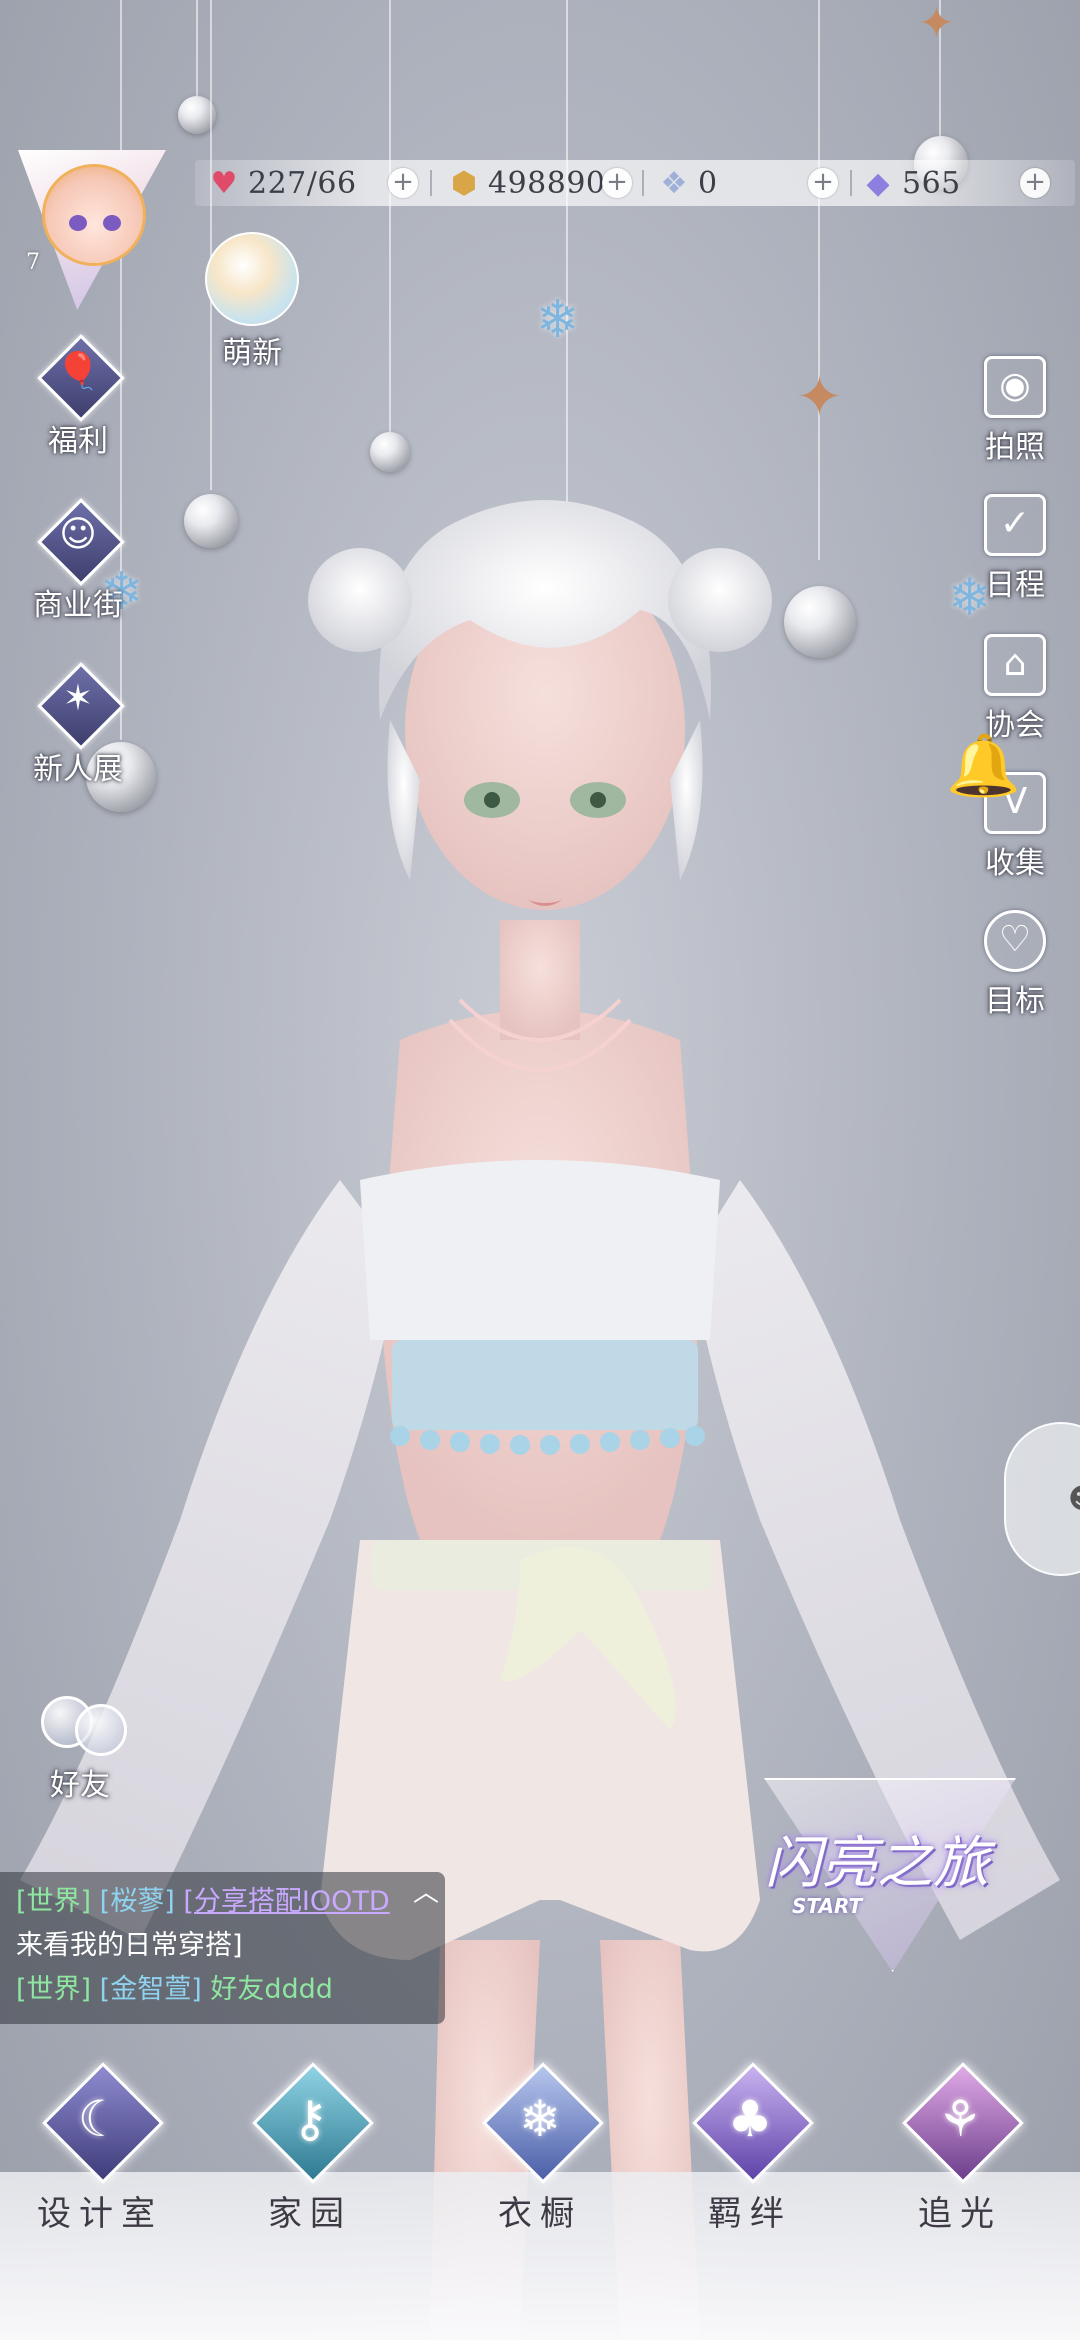 The height and width of the screenshot is (2340, 1080). What do you see at coordinates (426, 1890) in the screenshot?
I see `chevron-up-icon: ︿` at bounding box center [426, 1890].